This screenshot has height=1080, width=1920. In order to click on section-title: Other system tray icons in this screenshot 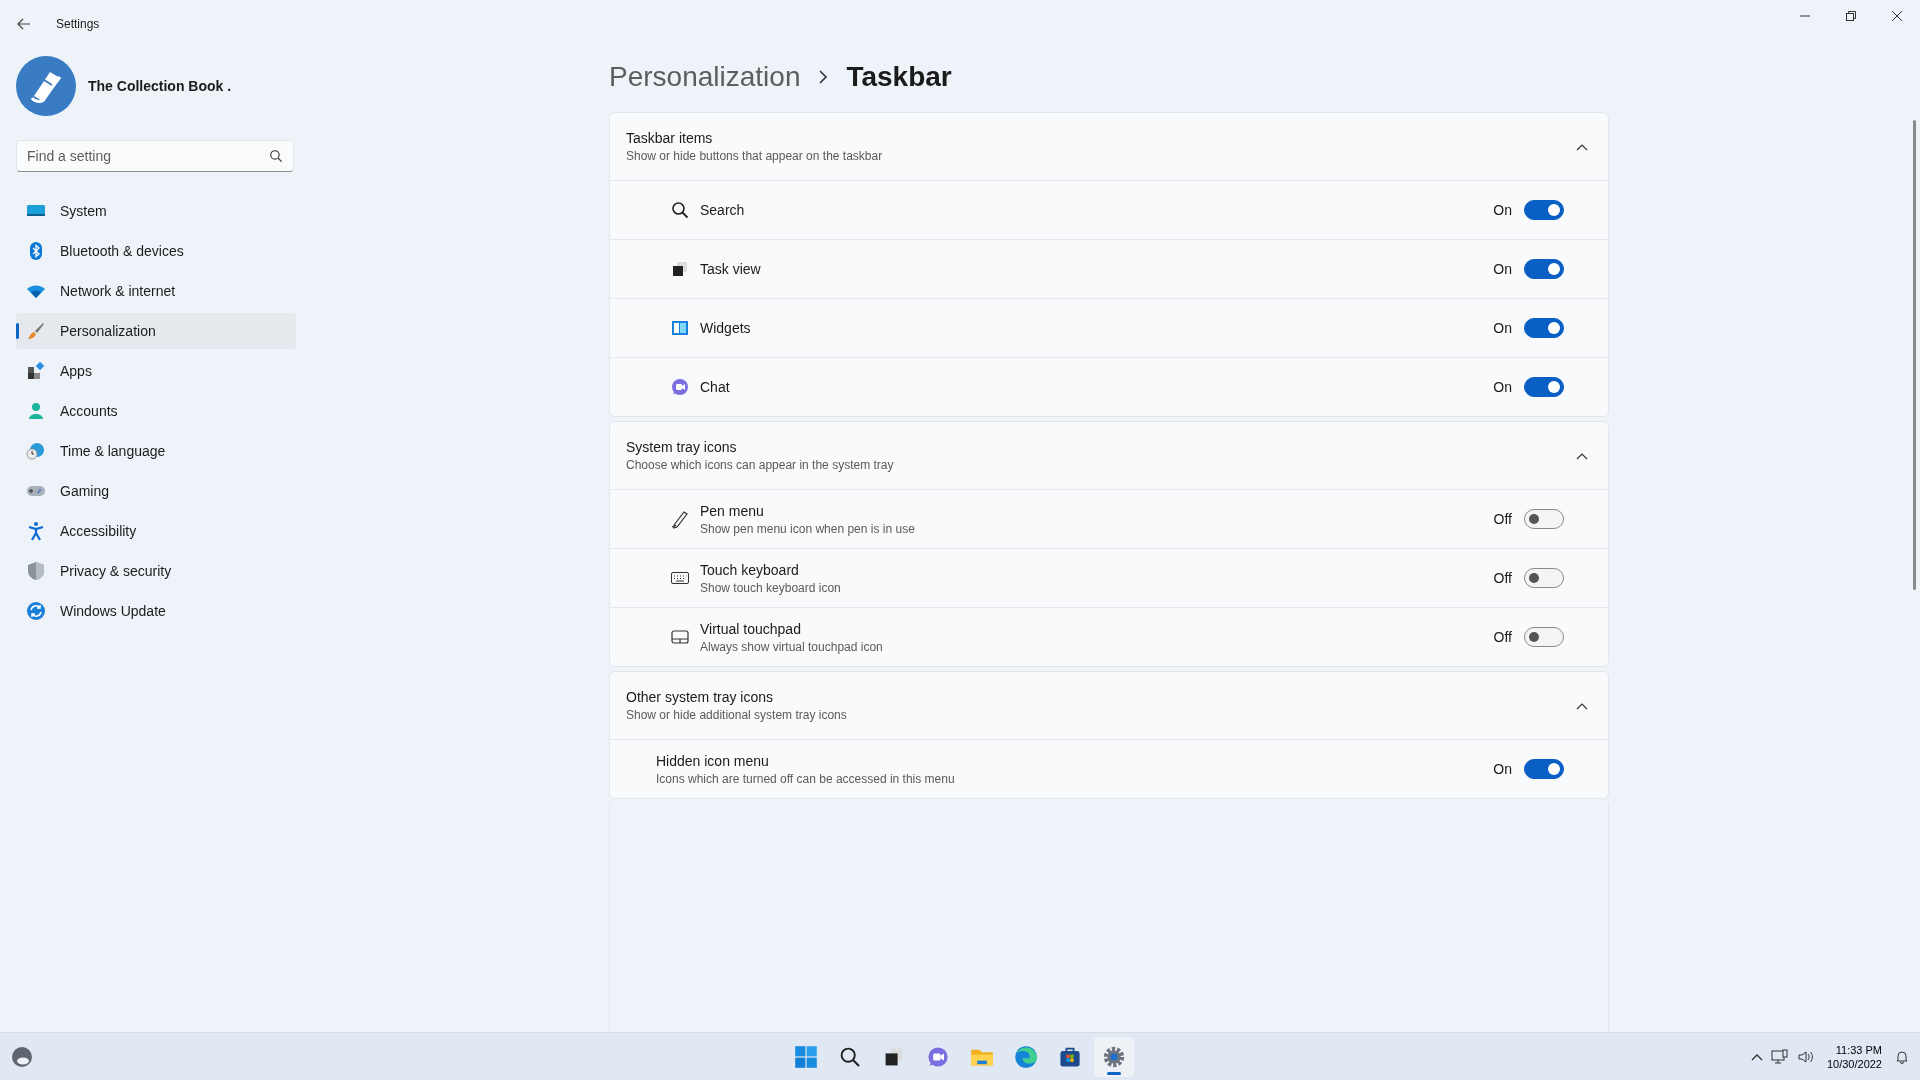, I will do `click(700, 697)`.